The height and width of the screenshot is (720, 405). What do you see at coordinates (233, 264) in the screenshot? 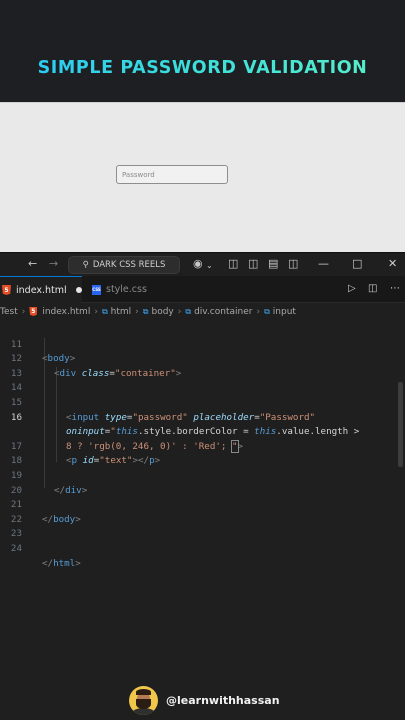
I see `customize-layout-icon: ◫` at bounding box center [233, 264].